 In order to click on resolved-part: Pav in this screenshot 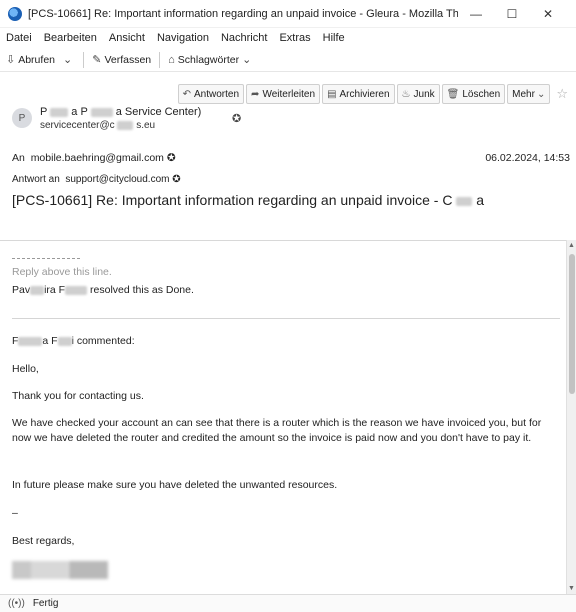, I will do `click(21, 290)`.